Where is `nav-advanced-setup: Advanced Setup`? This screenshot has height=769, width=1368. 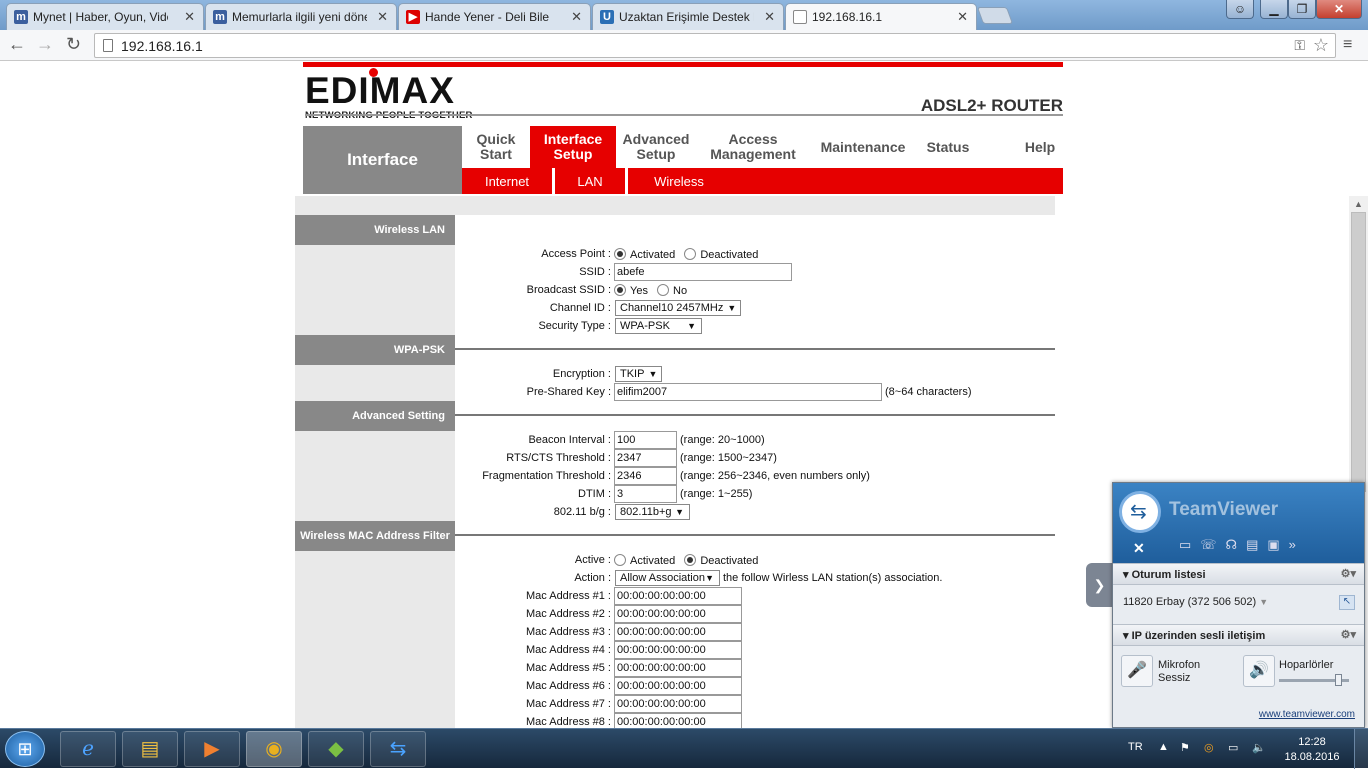
nav-advanced-setup: Advanced Setup is located at coordinates (656, 147).